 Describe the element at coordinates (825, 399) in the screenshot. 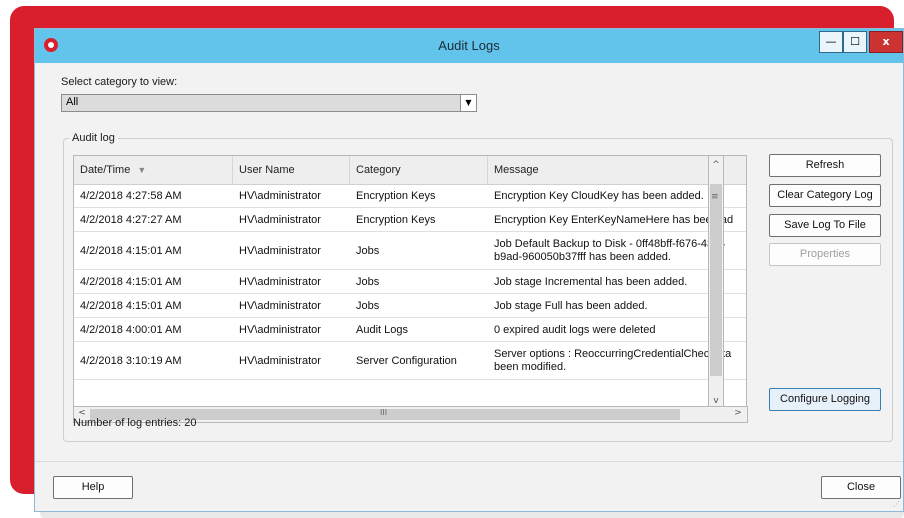

I see `configure-logging-button: Configure Logging` at that location.